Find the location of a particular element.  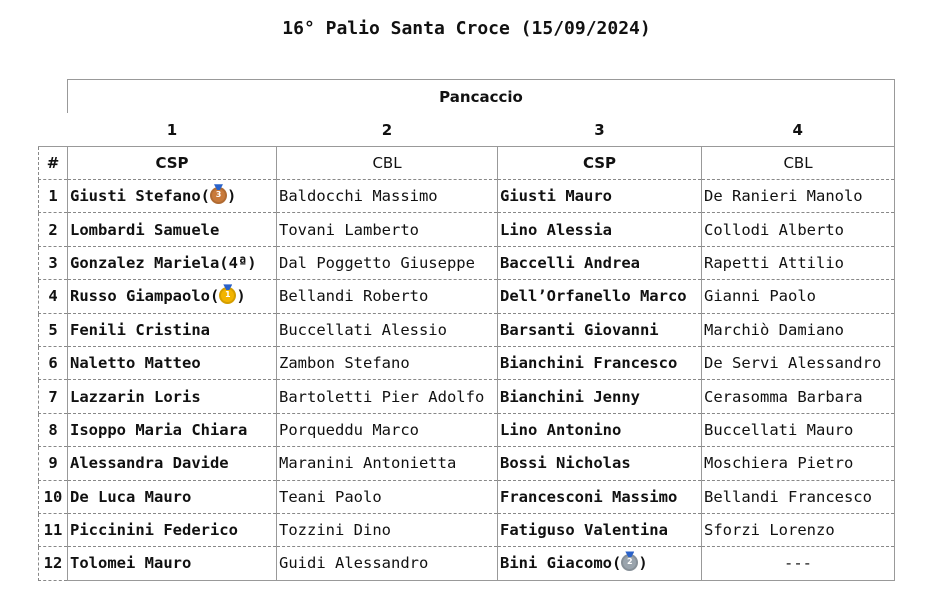

column-number-row: 1 2 3 4 is located at coordinates (467, 130).